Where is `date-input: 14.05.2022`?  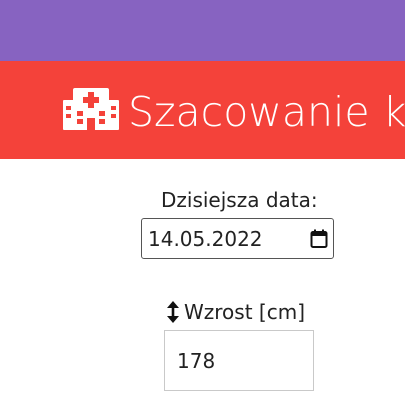 date-input: 14.05.2022 is located at coordinates (237, 238).